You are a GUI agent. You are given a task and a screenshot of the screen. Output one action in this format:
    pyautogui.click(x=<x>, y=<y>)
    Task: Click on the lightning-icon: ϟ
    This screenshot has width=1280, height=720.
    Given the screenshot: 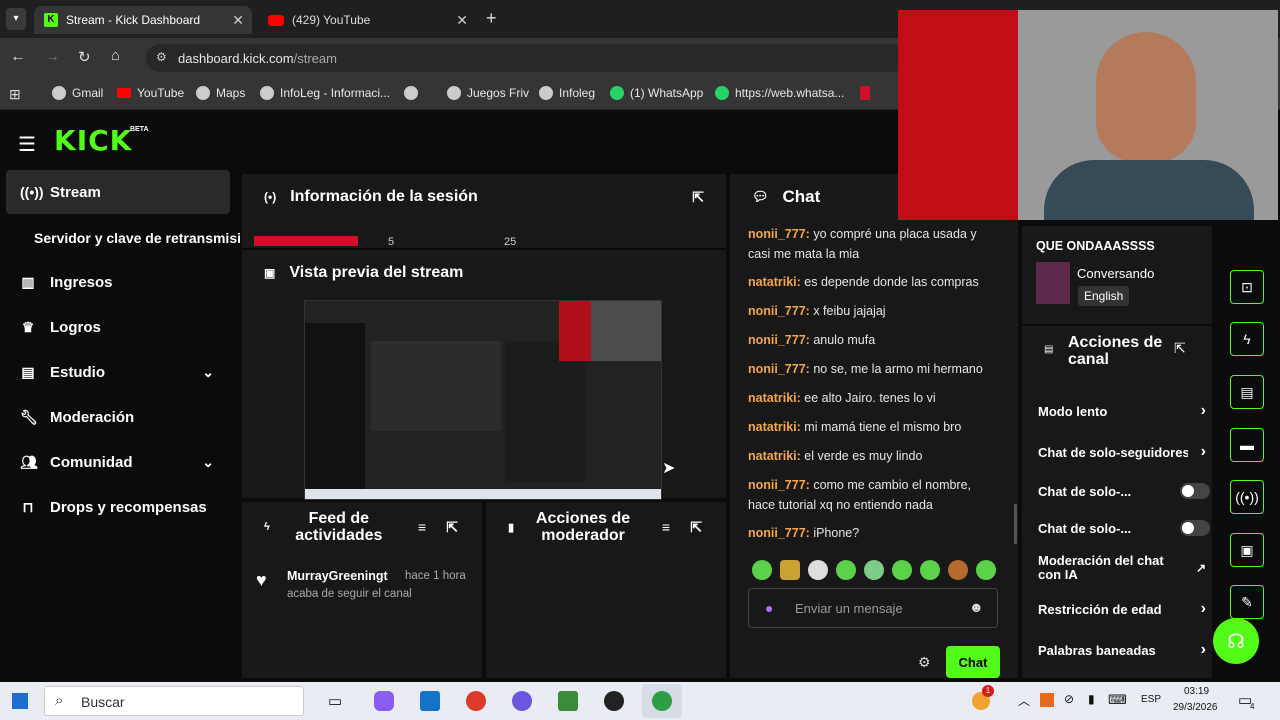 What is the action you would take?
    pyautogui.click(x=1247, y=339)
    